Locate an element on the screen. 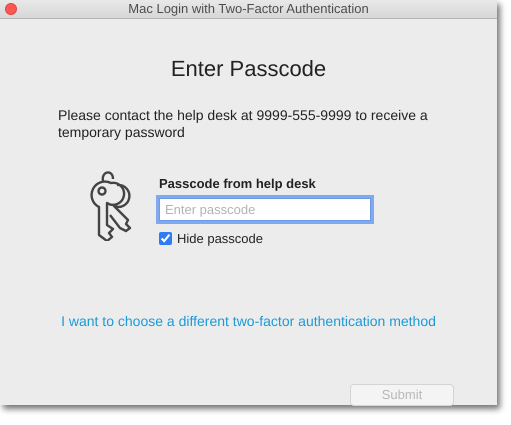 Image resolution: width=511 pixels, height=425 pixels. close-button is located at coordinates (11, 9).